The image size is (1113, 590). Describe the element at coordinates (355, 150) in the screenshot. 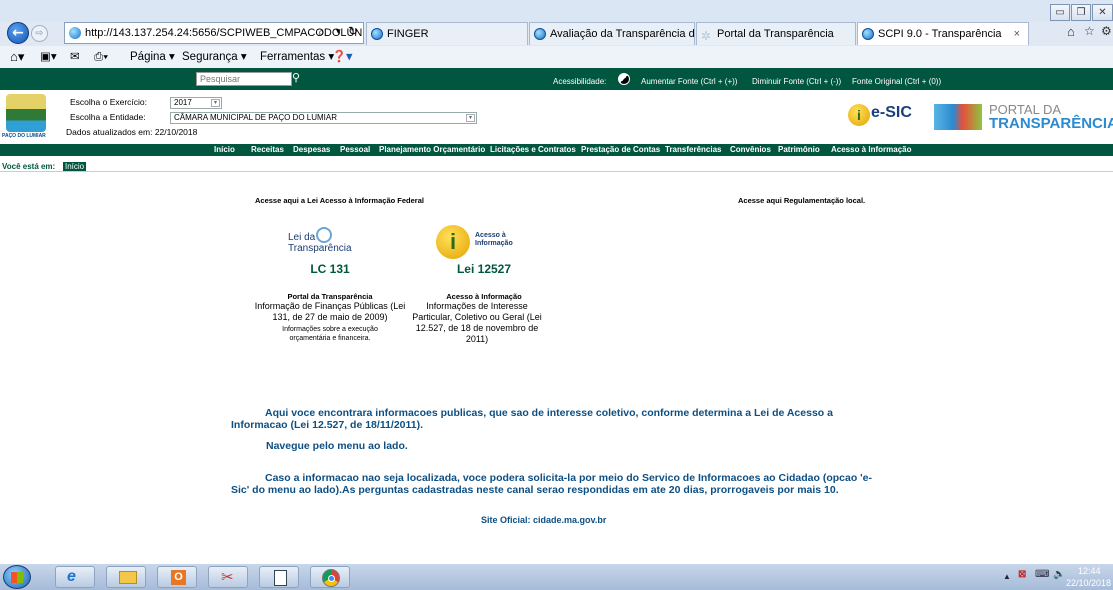

I see `menu-pessoal: Pessoal` at that location.